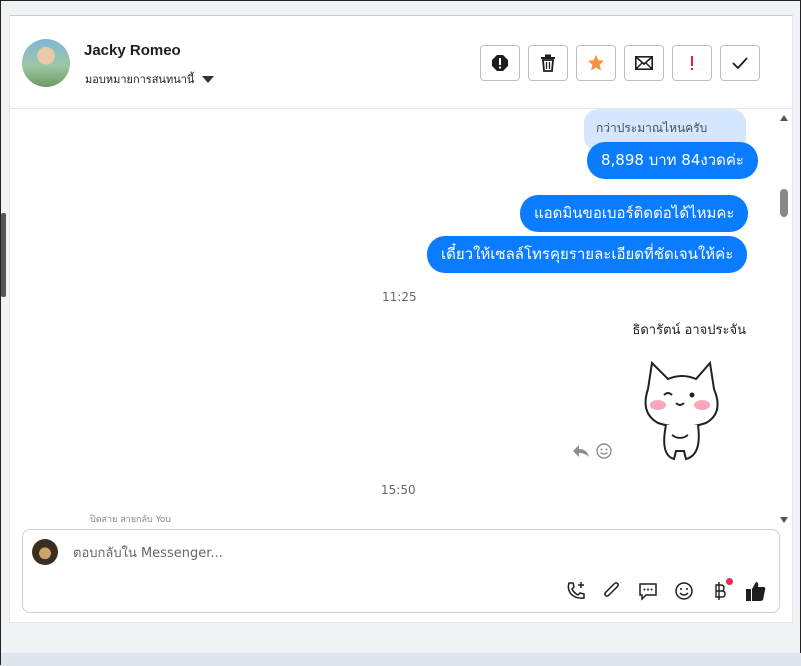 The width and height of the screenshot is (801, 666). I want to click on mail-icon, so click(644, 63).